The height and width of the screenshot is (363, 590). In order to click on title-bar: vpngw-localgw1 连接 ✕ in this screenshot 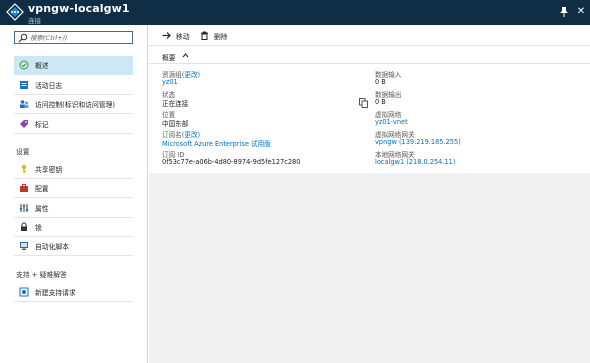, I will do `click(295, 12)`.